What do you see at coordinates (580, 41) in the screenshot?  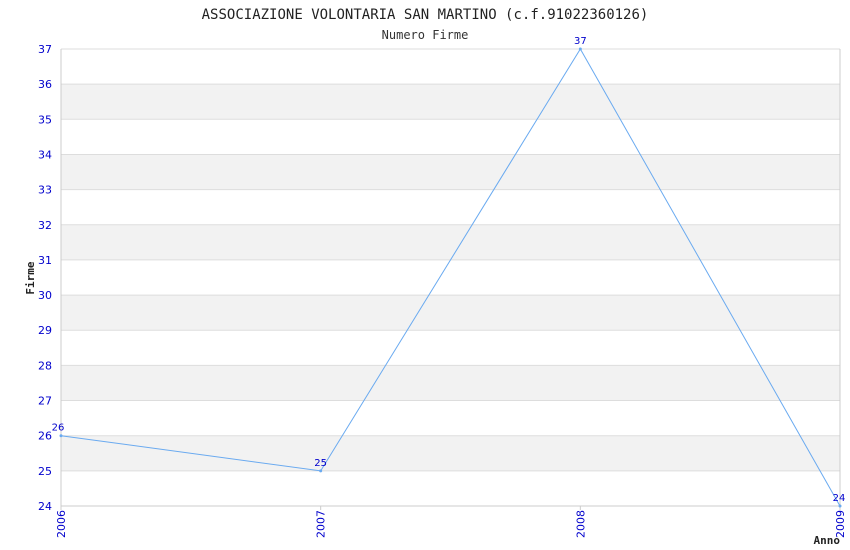 I see `data-label: 37` at bounding box center [580, 41].